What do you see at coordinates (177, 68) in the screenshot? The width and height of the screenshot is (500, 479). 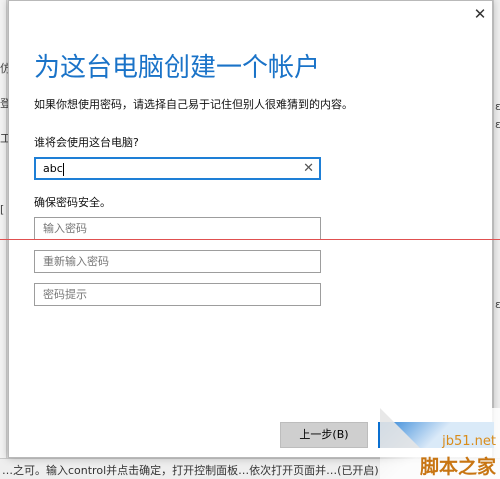 I see `dialog-title: 为这台电脑创建一个帐户` at bounding box center [177, 68].